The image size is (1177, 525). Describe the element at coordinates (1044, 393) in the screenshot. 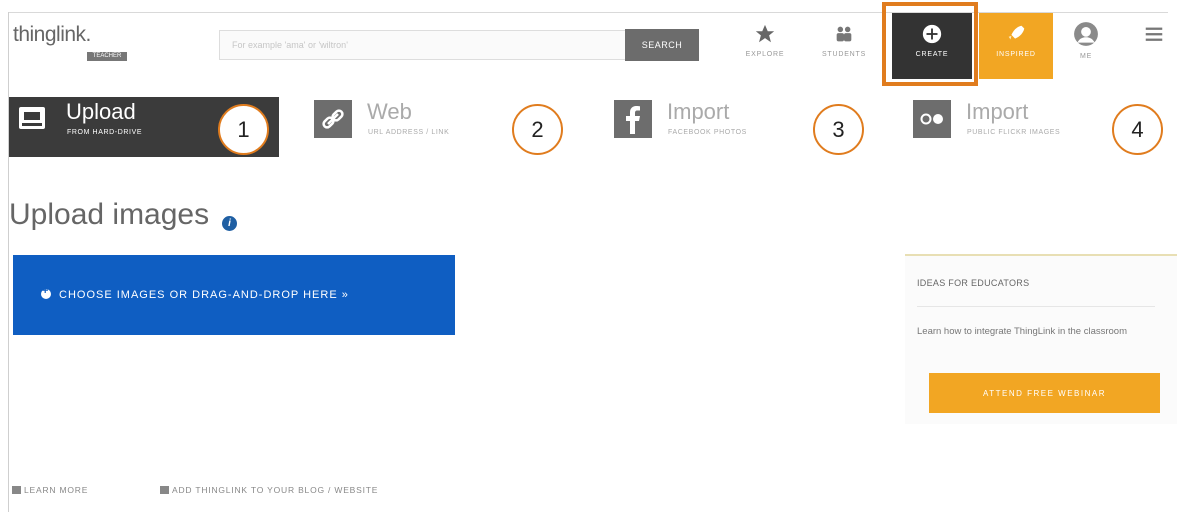

I see `attend-webinar-button: ATTEND FREE WEBINAR` at that location.